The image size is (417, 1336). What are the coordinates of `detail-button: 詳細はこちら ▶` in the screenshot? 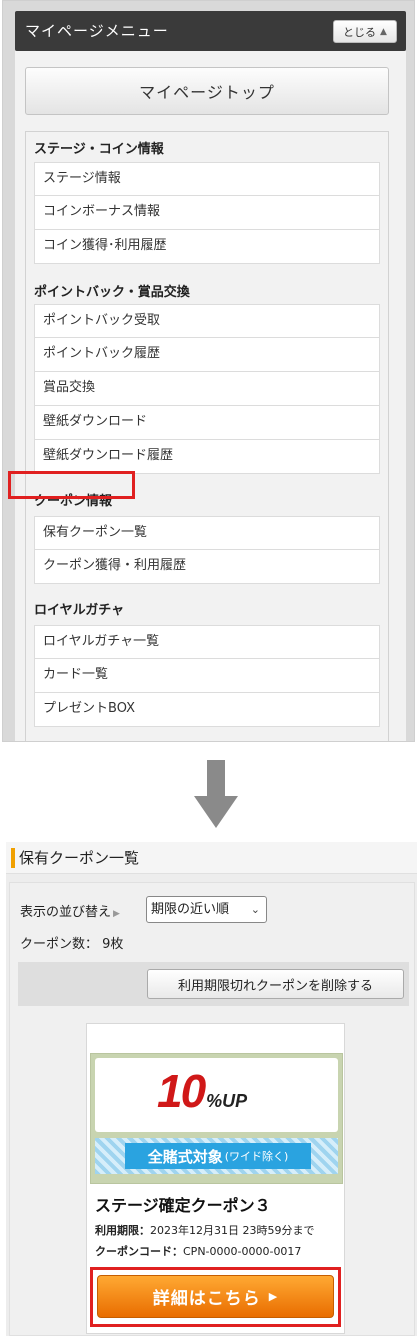 It's located at (215, 1296).